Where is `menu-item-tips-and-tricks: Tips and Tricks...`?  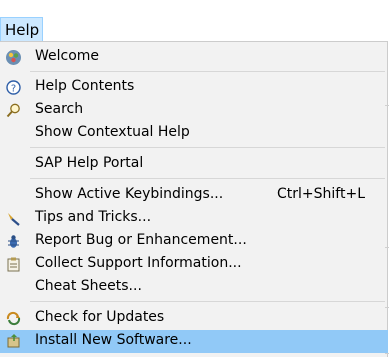
menu-item-tips-and-tricks: Tips and Tricks... is located at coordinates (194, 218).